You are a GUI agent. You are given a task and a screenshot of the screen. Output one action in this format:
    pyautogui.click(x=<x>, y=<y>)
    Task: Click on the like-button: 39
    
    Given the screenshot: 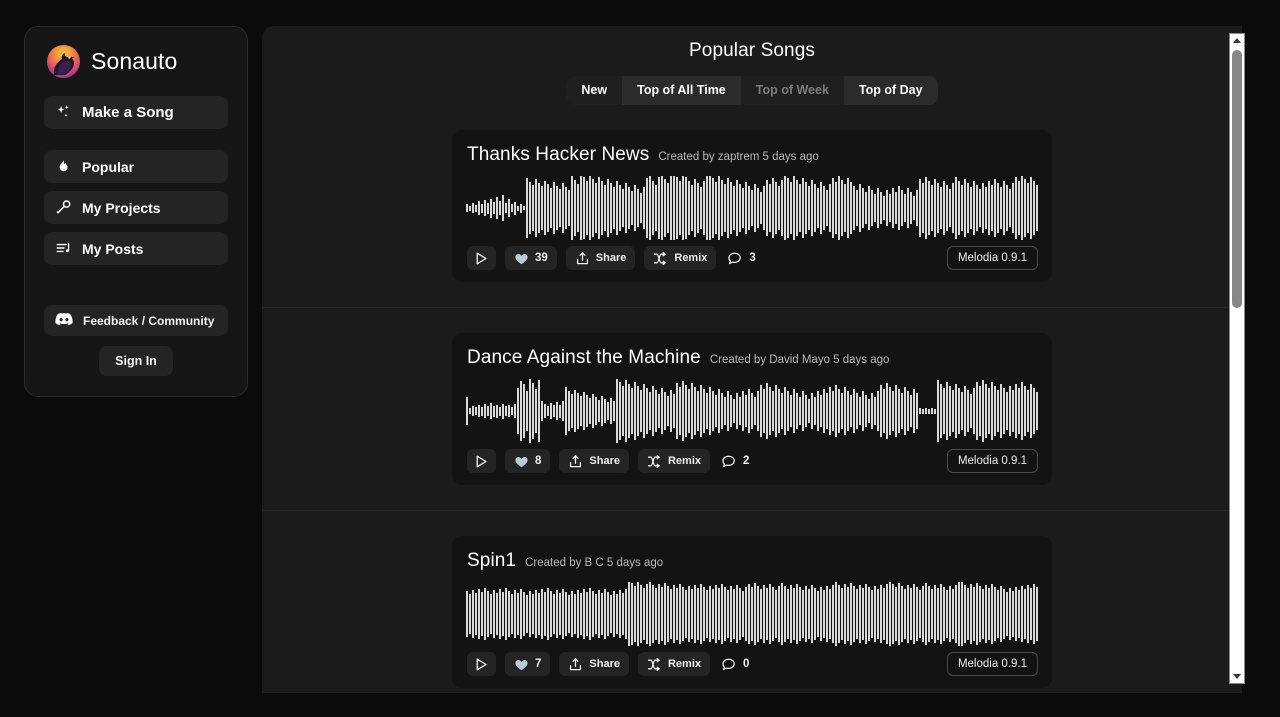 What is the action you would take?
    pyautogui.click(x=531, y=258)
    